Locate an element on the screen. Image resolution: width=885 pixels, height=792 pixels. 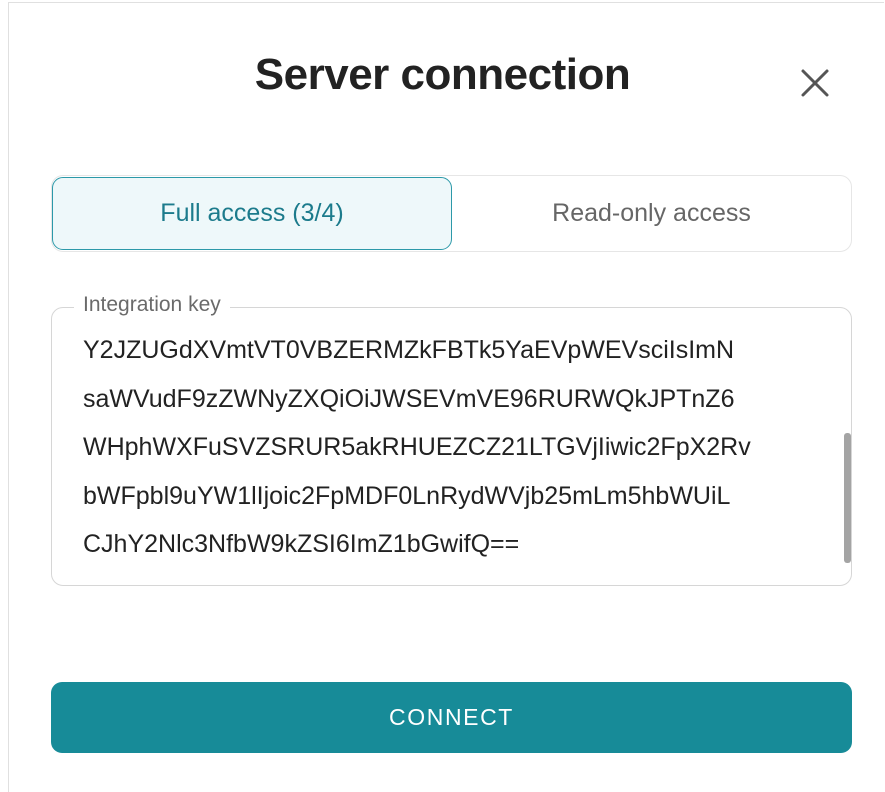
tab-full-access: Full access (3/4) is located at coordinates (252, 213).